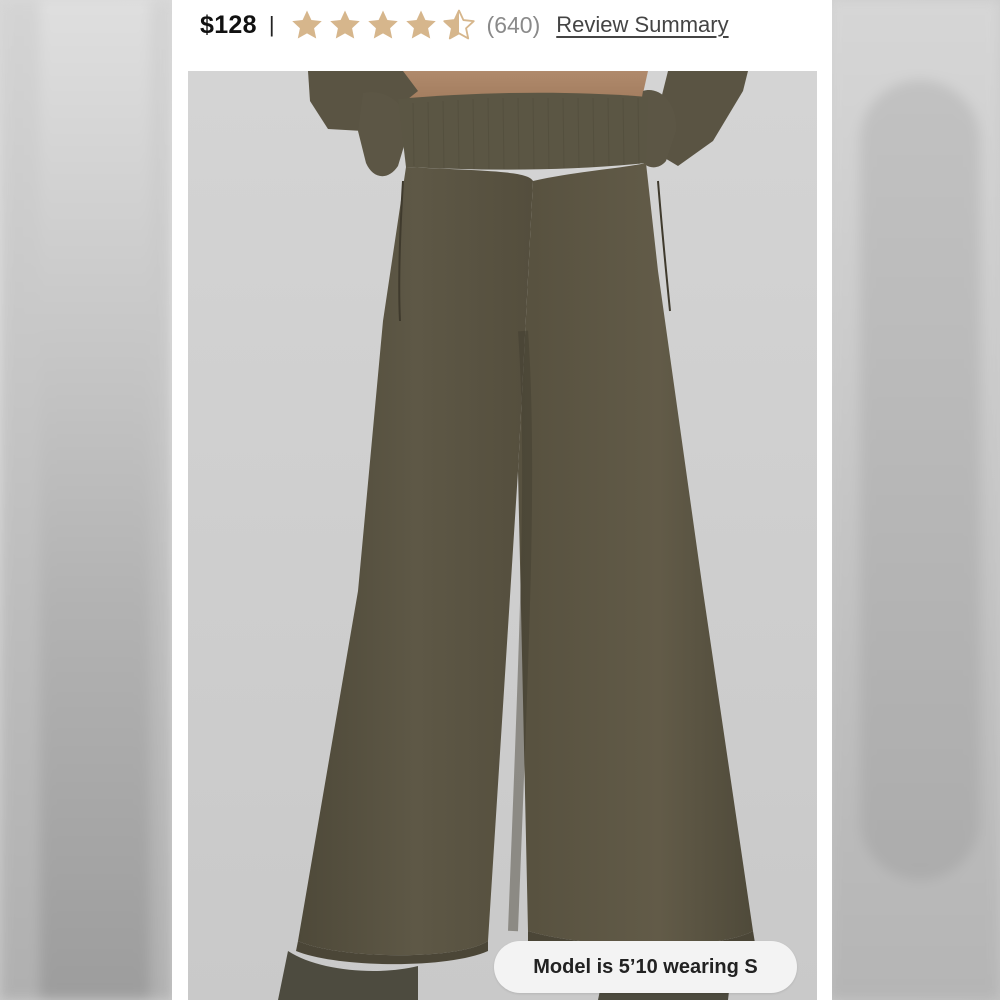 The height and width of the screenshot is (1000, 1000). I want to click on model-size-badge: Model is 5’10 wearing S, so click(645, 967).